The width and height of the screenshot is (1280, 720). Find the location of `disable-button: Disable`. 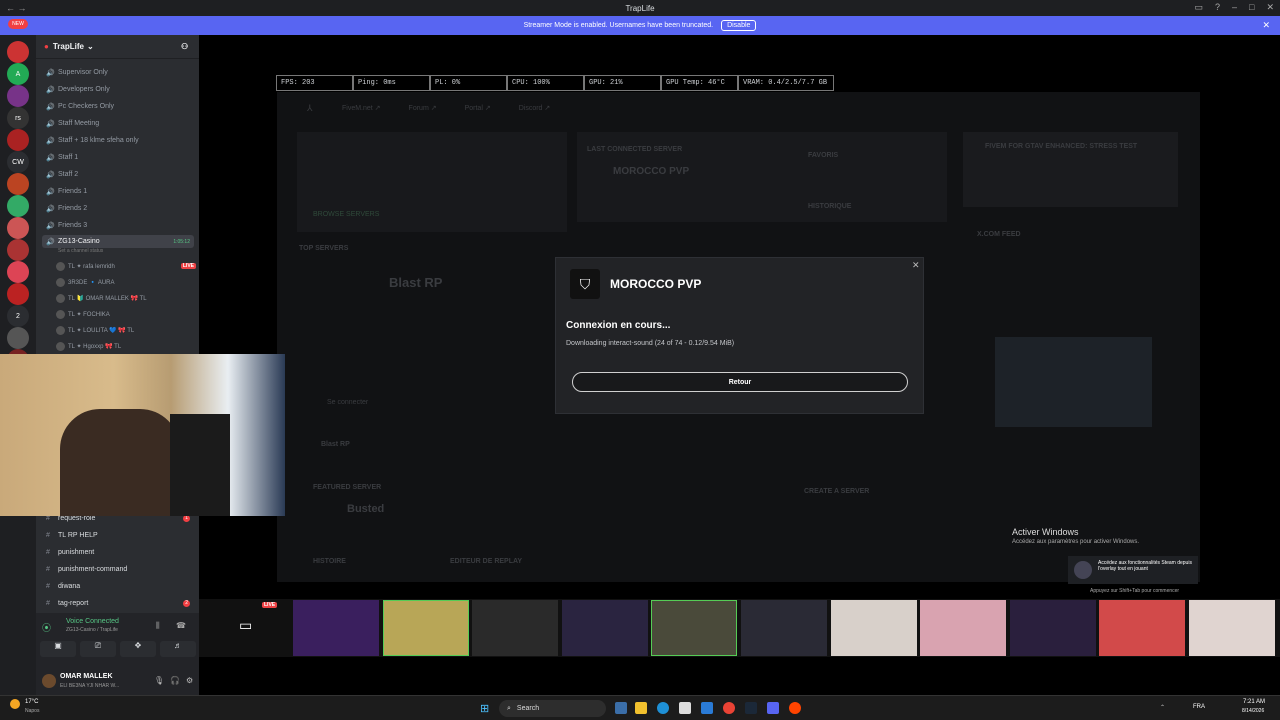

disable-button: Disable is located at coordinates (739, 25).